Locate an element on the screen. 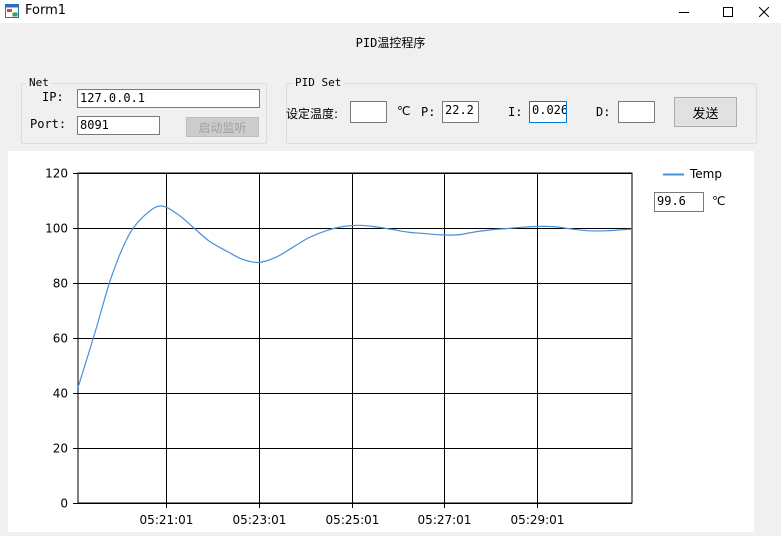 Image resolution: width=781 pixels, height=536 pixels. net-group-label: Net is located at coordinates (39, 82).